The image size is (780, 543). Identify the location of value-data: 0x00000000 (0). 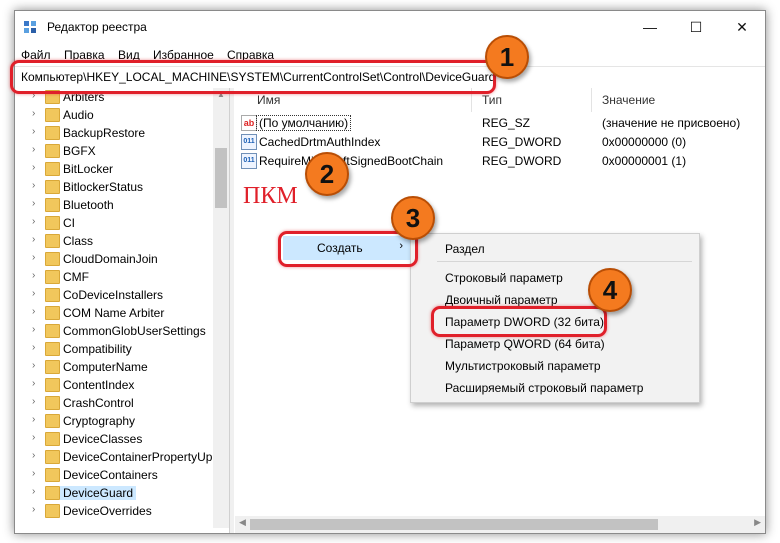
(644, 142).